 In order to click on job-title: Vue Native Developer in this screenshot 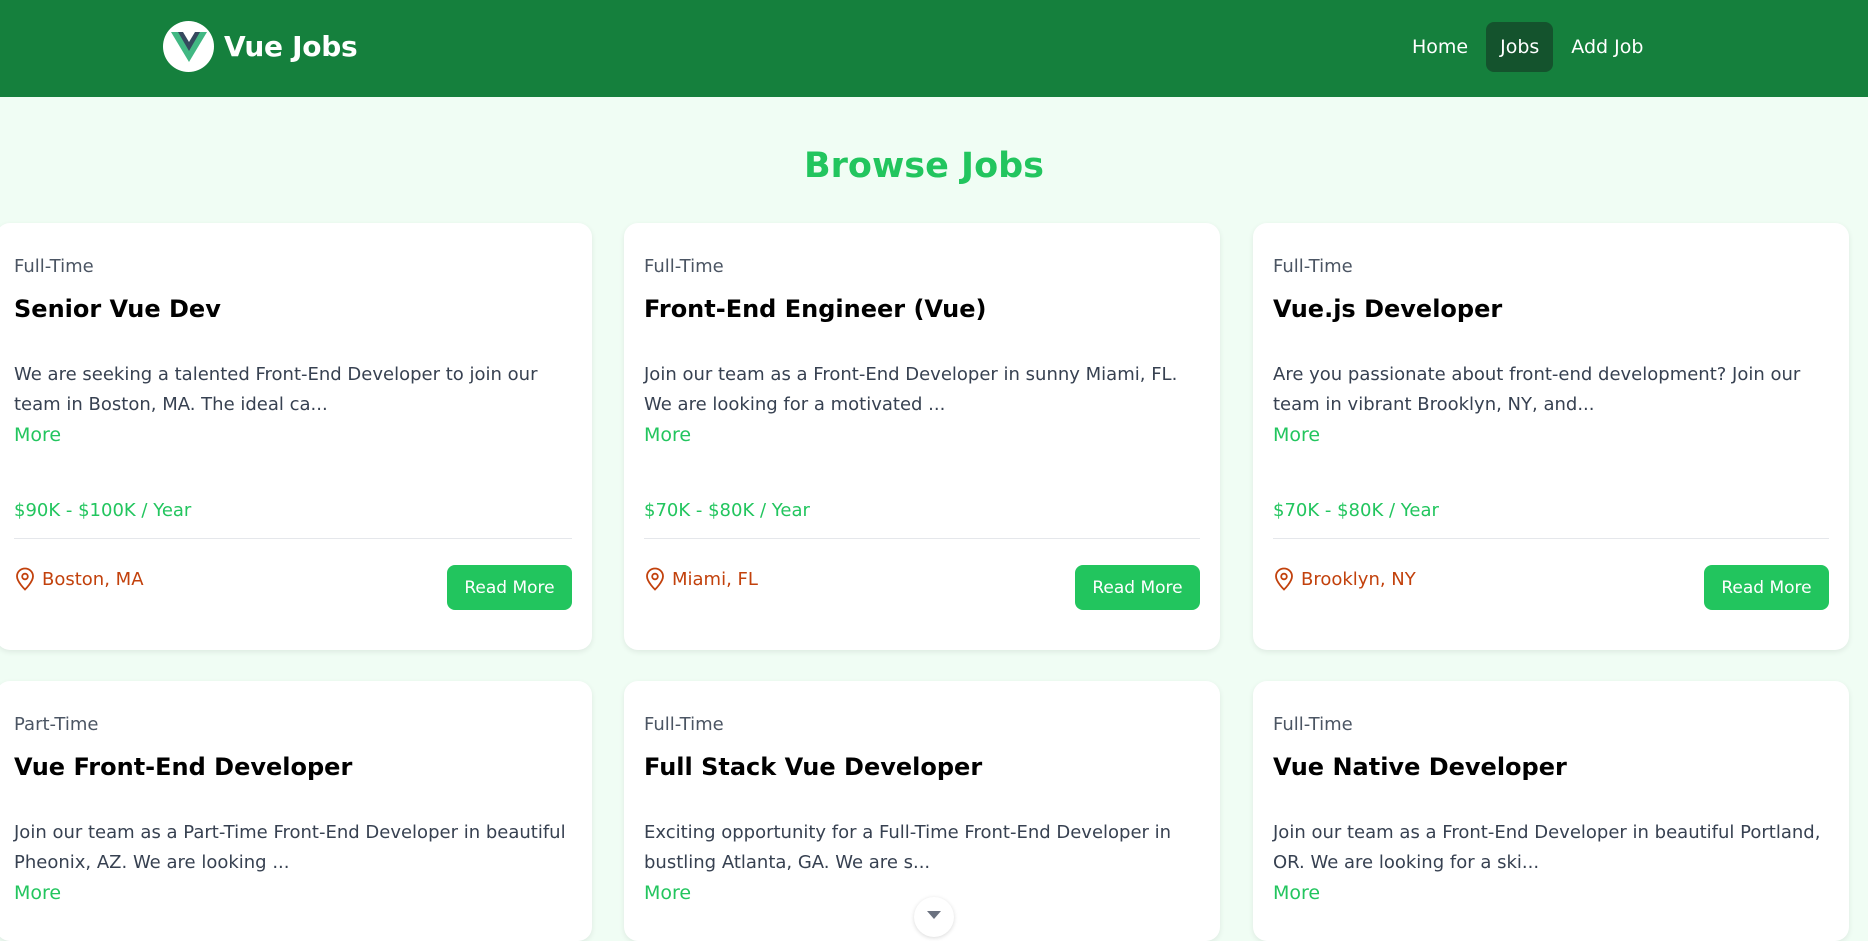, I will do `click(1420, 767)`.